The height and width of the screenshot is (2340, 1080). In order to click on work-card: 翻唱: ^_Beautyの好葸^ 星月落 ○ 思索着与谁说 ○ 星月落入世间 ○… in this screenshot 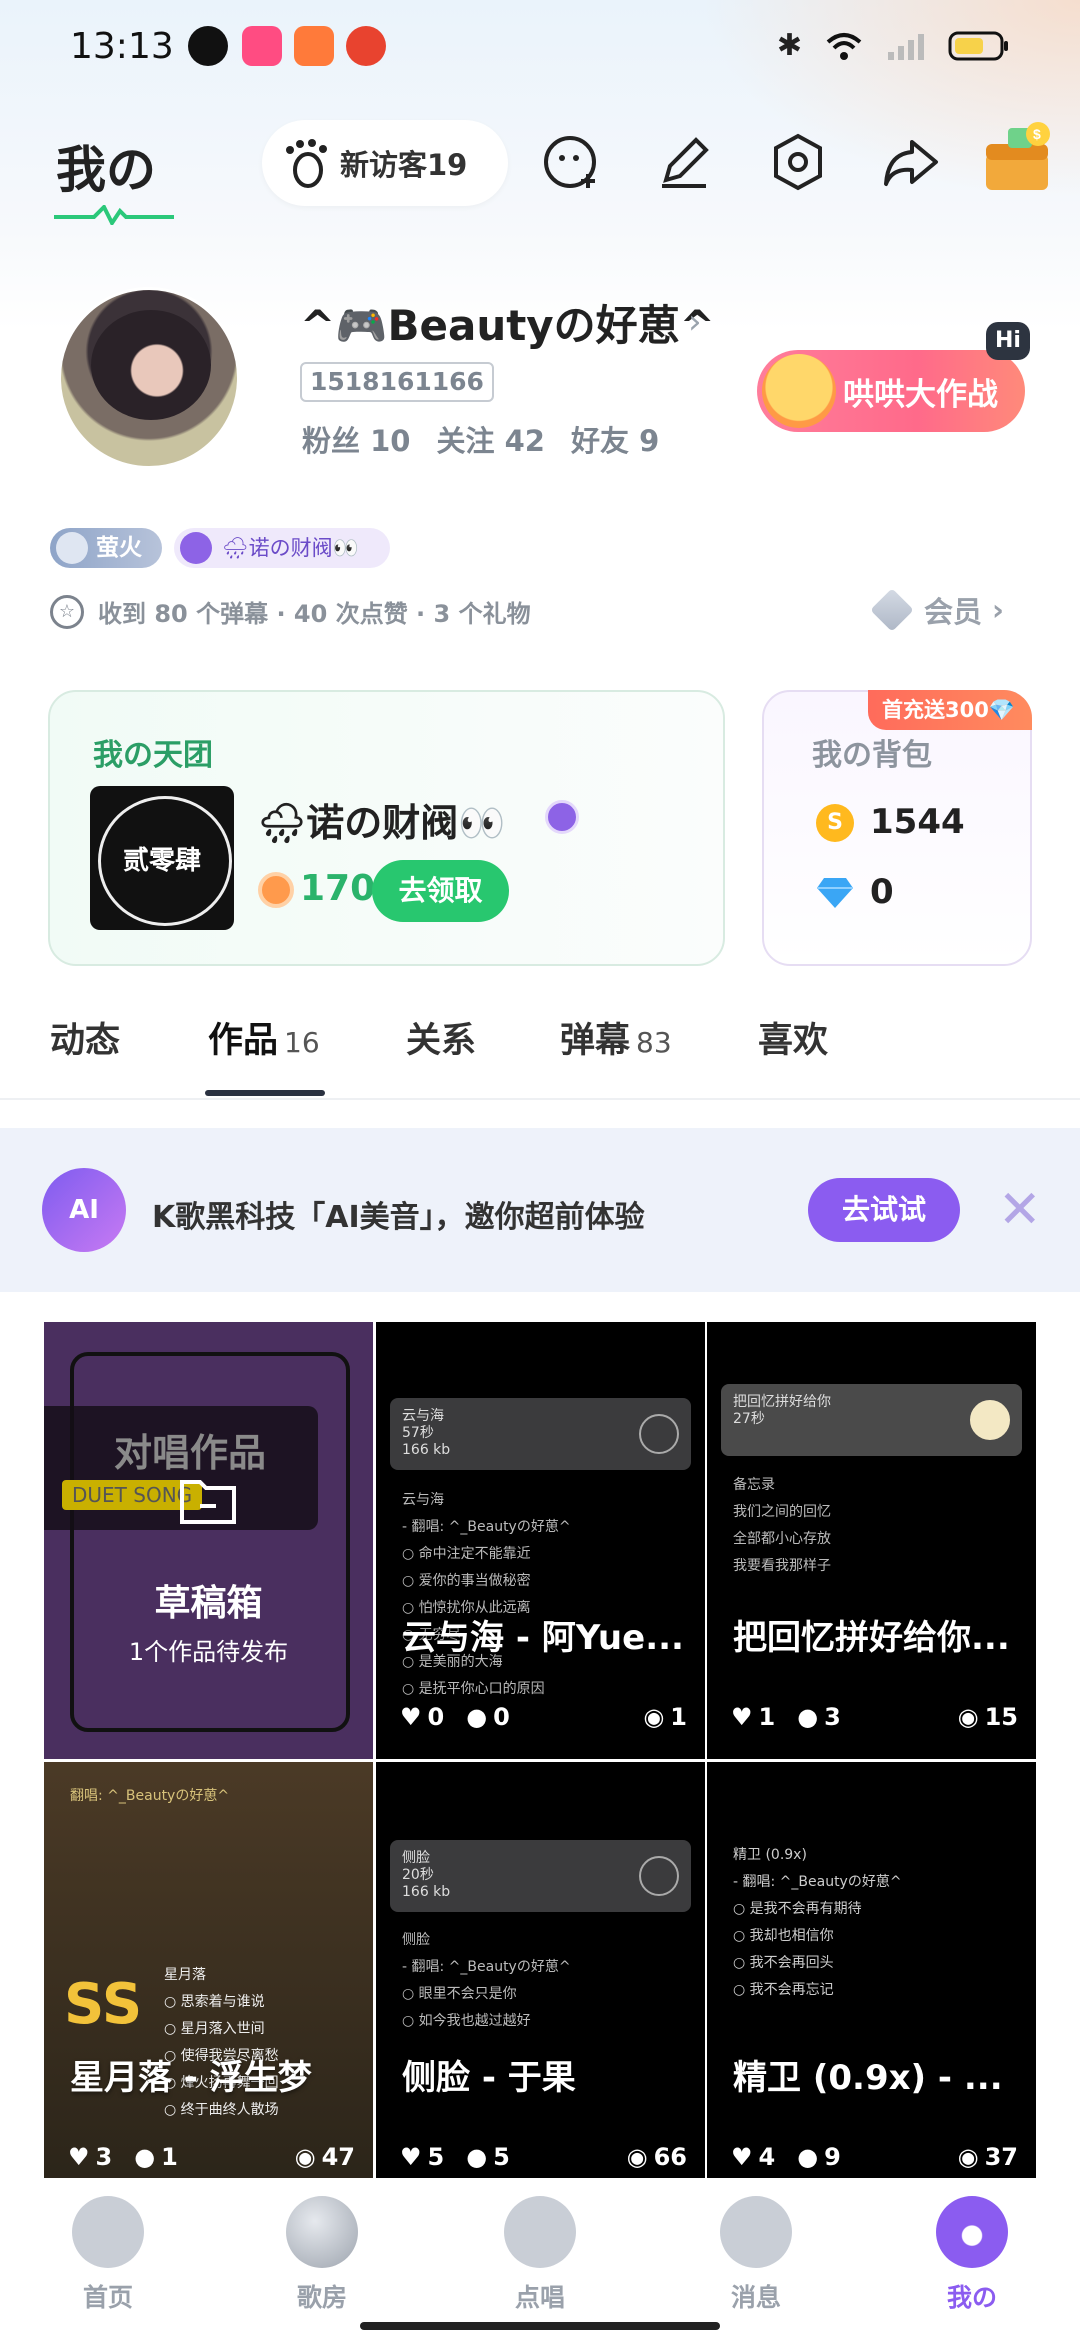, I will do `click(208, 1980)`.